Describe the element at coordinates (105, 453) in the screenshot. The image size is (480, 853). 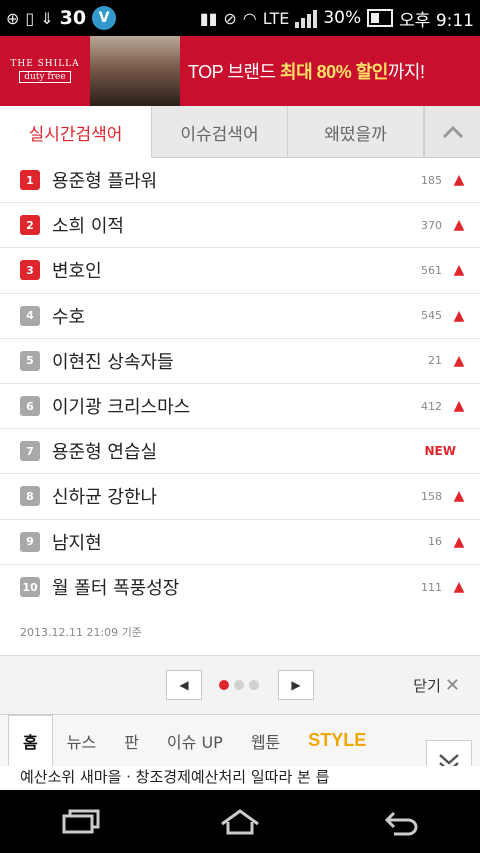
I see `rank-keyword: 용준형 연습실` at that location.